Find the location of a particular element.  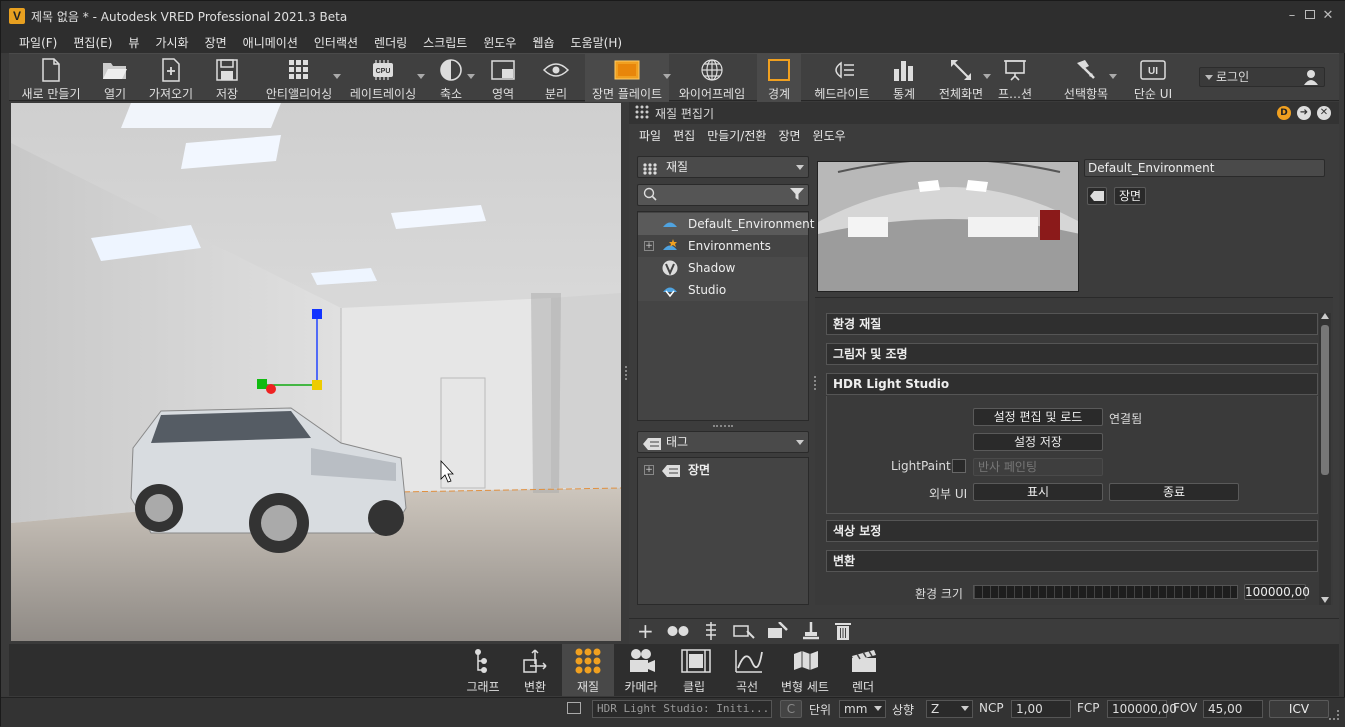

menu-file: 파일(F) is located at coordinates (38, 42).